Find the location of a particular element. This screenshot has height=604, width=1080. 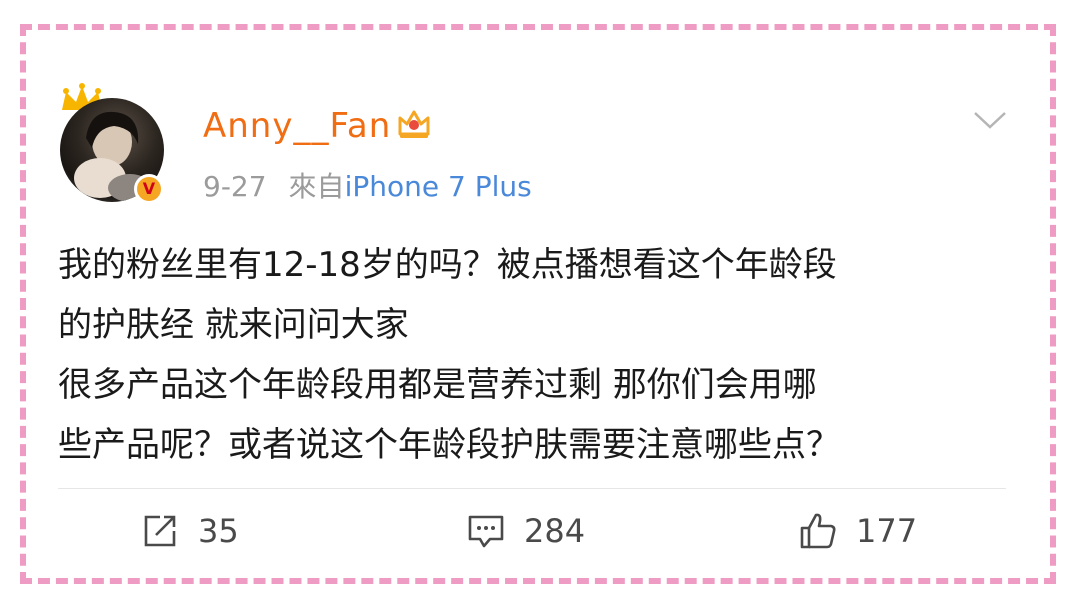

chevron-down-icon is located at coordinates (990, 120).